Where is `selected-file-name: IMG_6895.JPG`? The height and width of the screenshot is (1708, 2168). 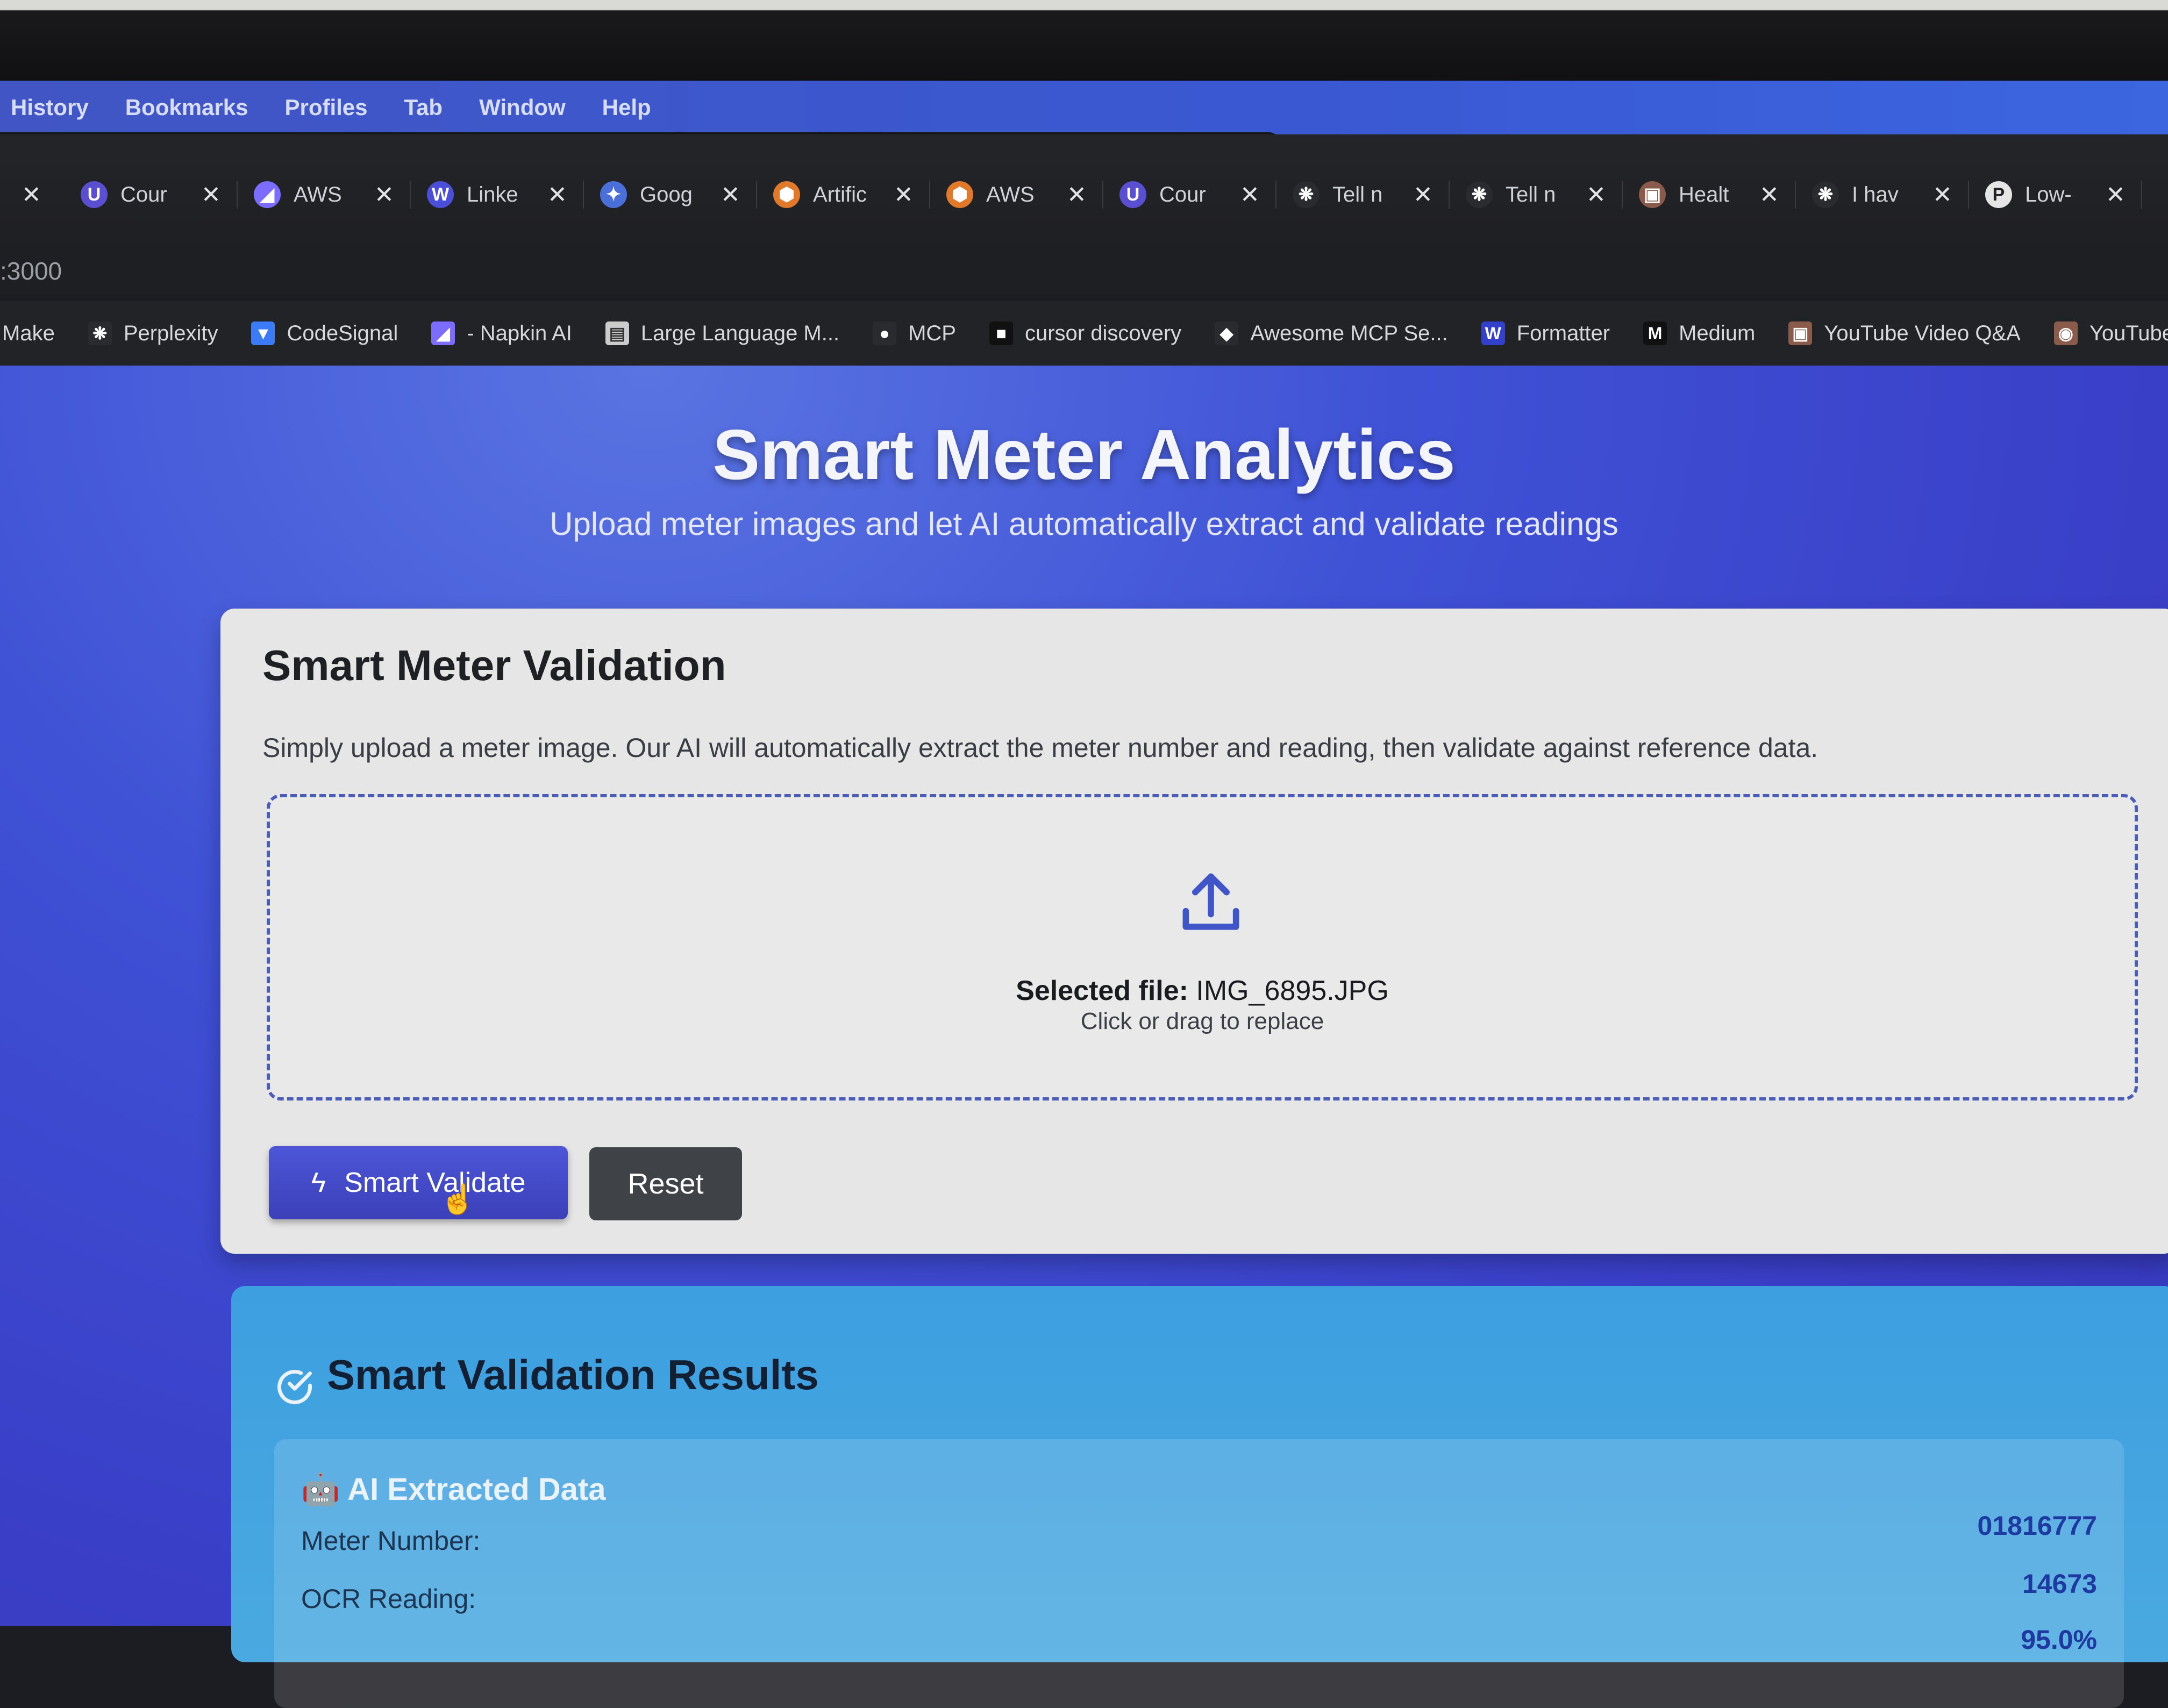 selected-file-name: IMG_6895.JPG is located at coordinates (1292, 990).